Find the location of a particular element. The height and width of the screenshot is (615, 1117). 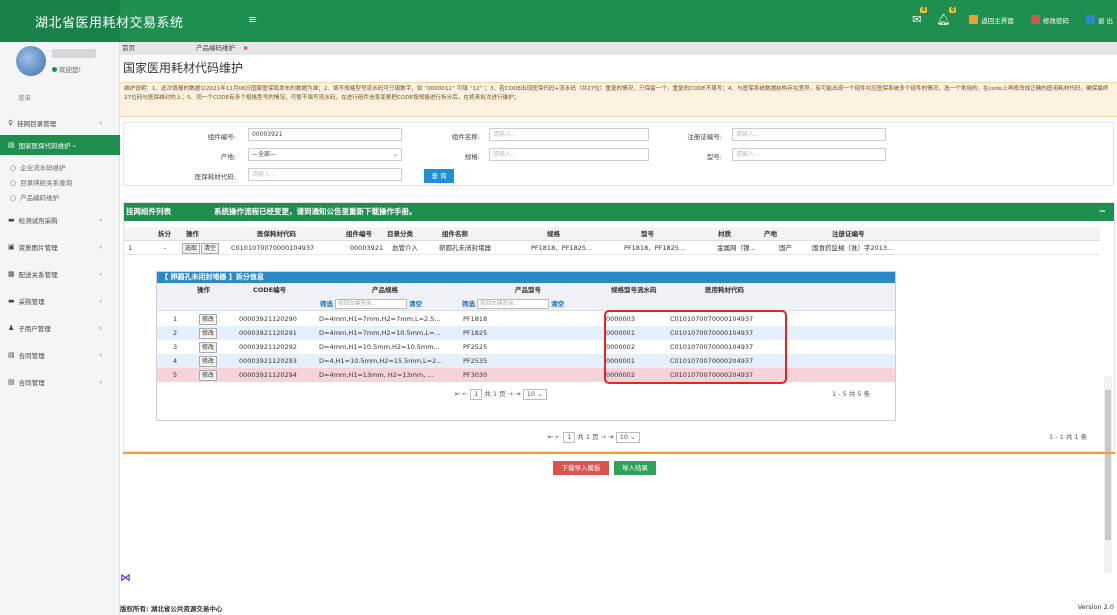

component-no-input: 00003921 is located at coordinates (325, 134).